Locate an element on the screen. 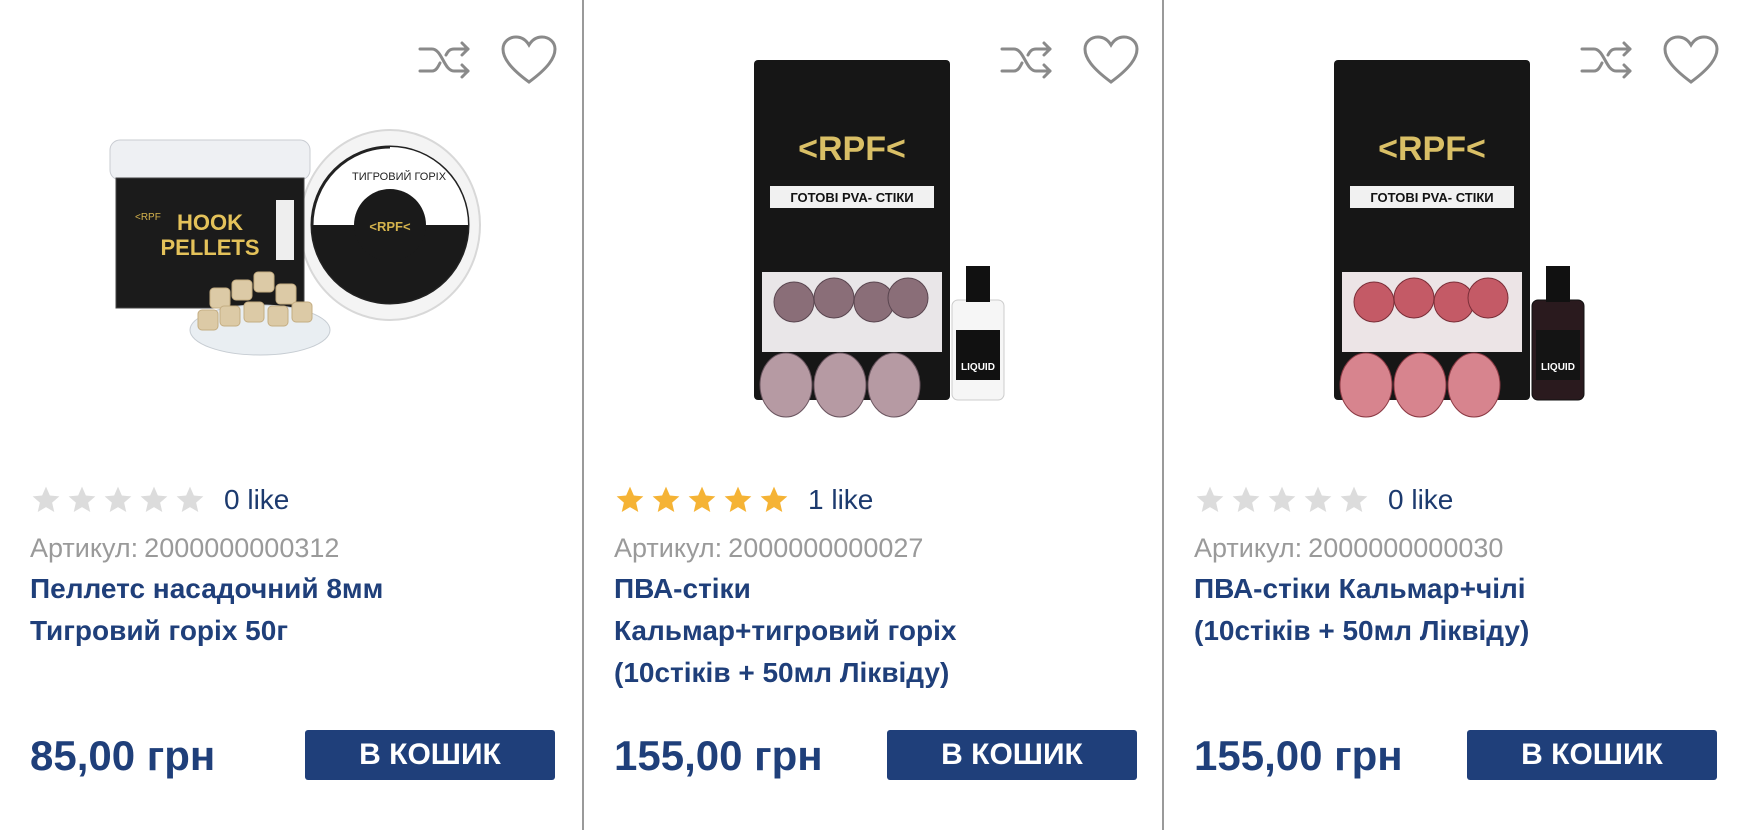  product-image: <RPF< ТИГРОВИЙ ГОРІХ HOOK PELLETS <RPF is located at coordinates (290, 235).